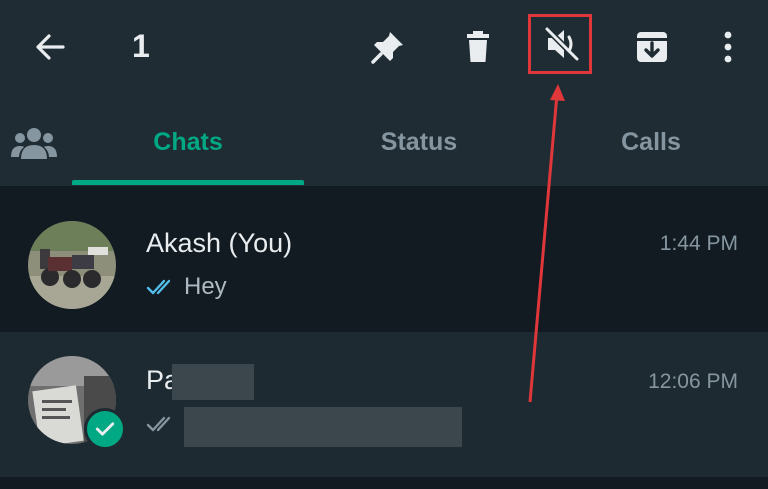 The height and width of the screenshot is (489, 768). I want to click on mute-button-highlight, so click(560, 44).